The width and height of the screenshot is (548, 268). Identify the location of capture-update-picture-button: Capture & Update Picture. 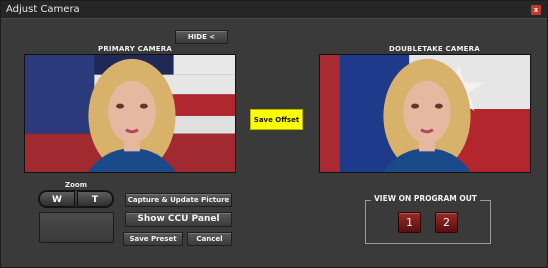
(178, 200).